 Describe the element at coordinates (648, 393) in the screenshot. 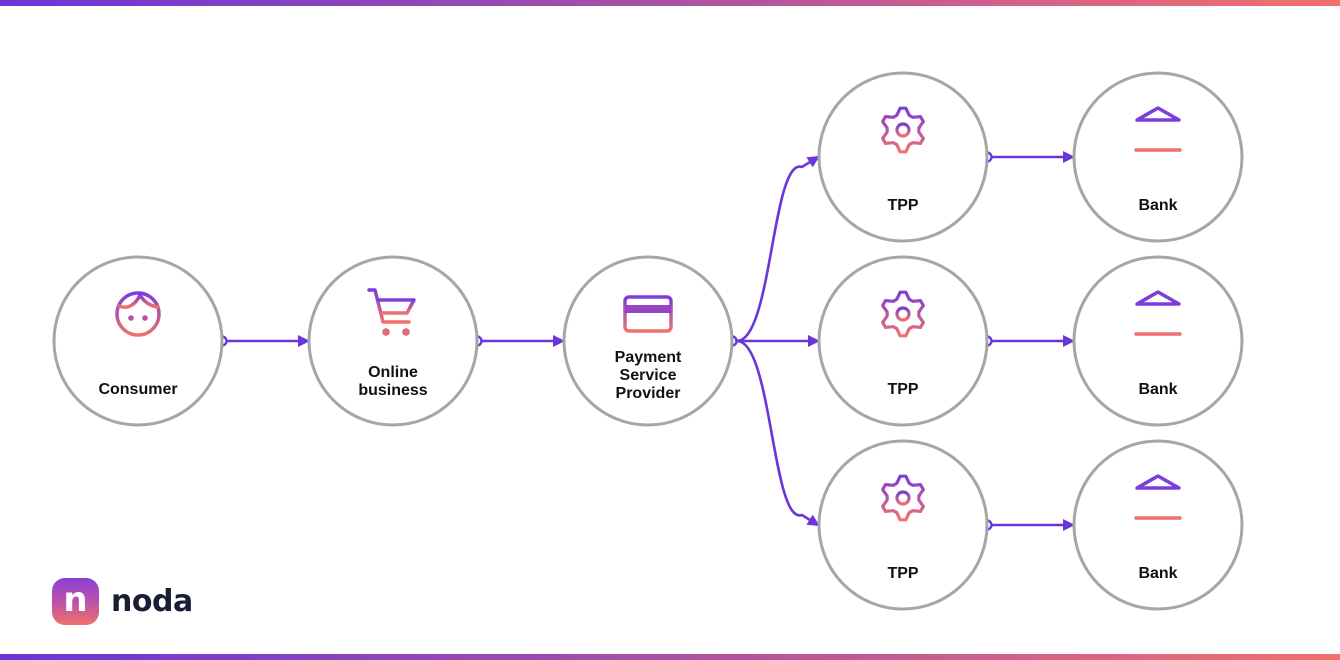

I see `node-label-line: Provider` at that location.